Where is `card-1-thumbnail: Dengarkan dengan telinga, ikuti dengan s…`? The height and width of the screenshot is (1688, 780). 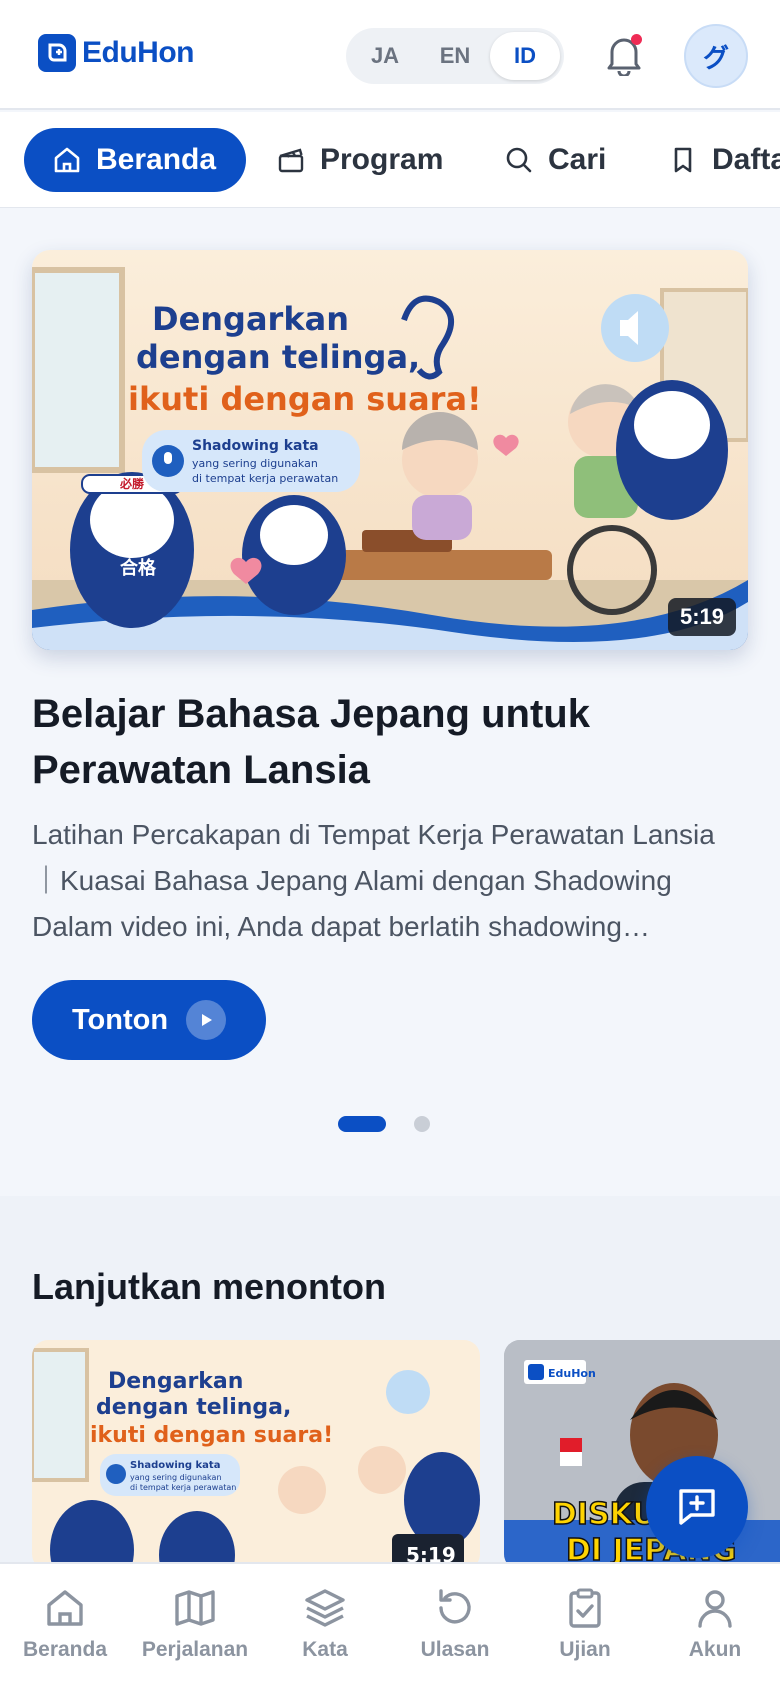 card-1-thumbnail: Dengarkan dengan telinga, ikuti dengan s… is located at coordinates (256, 1455).